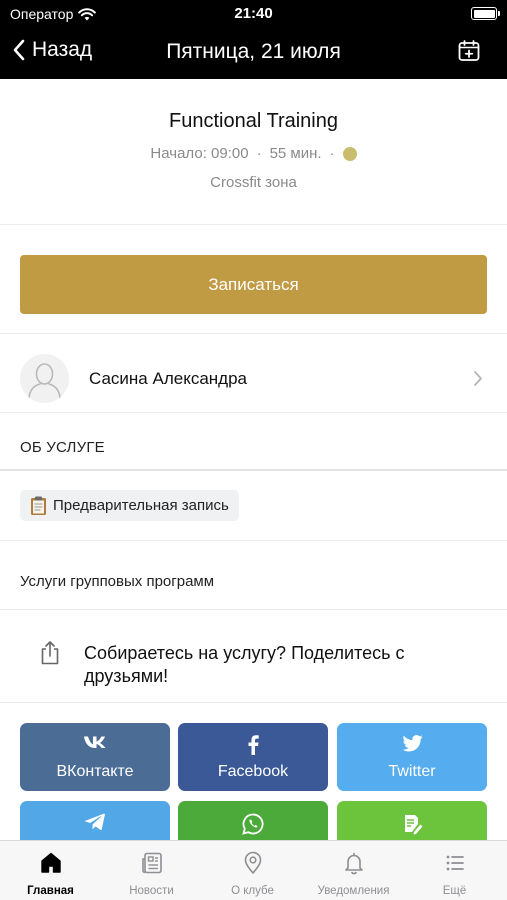 The image size is (507, 900). I want to click on twitter-icon, so click(412, 743).